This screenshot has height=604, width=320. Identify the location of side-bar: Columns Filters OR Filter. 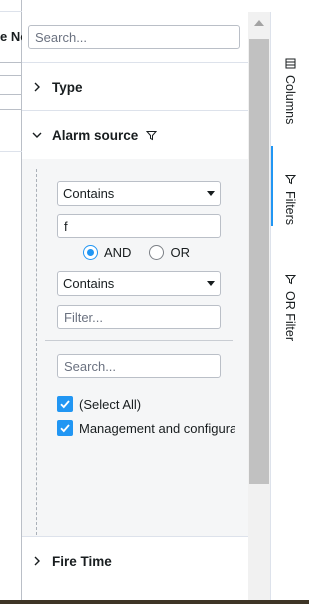
(289, 306).